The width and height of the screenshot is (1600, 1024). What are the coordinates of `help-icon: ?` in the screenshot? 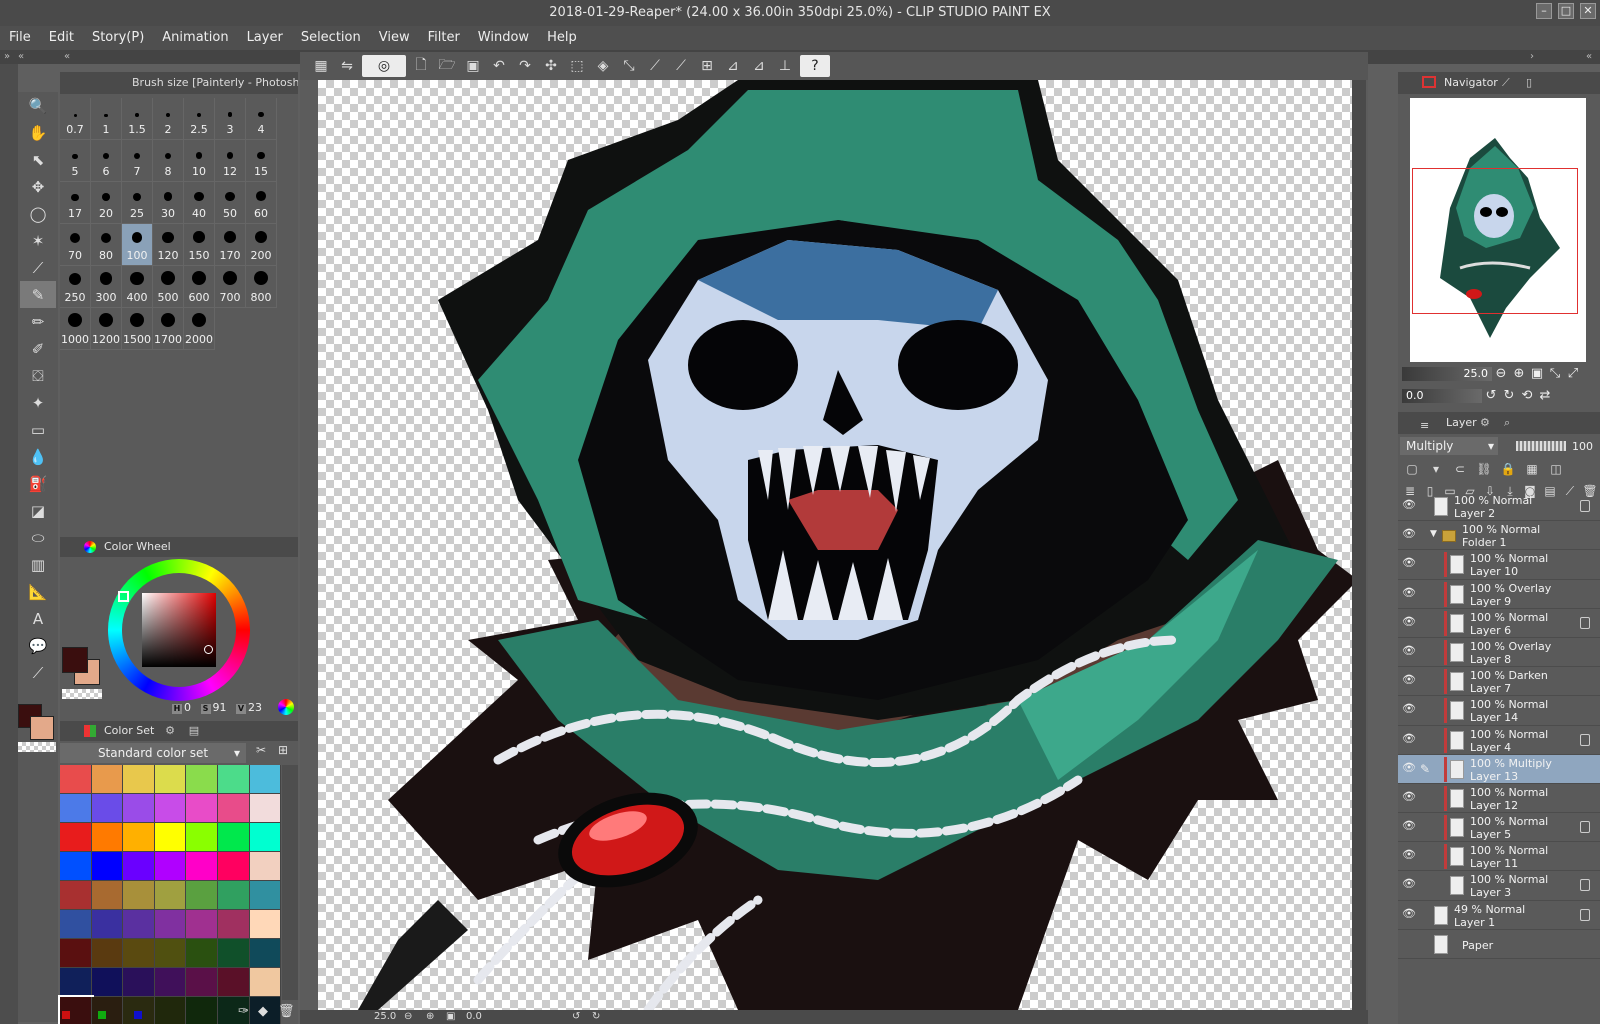 It's located at (815, 66).